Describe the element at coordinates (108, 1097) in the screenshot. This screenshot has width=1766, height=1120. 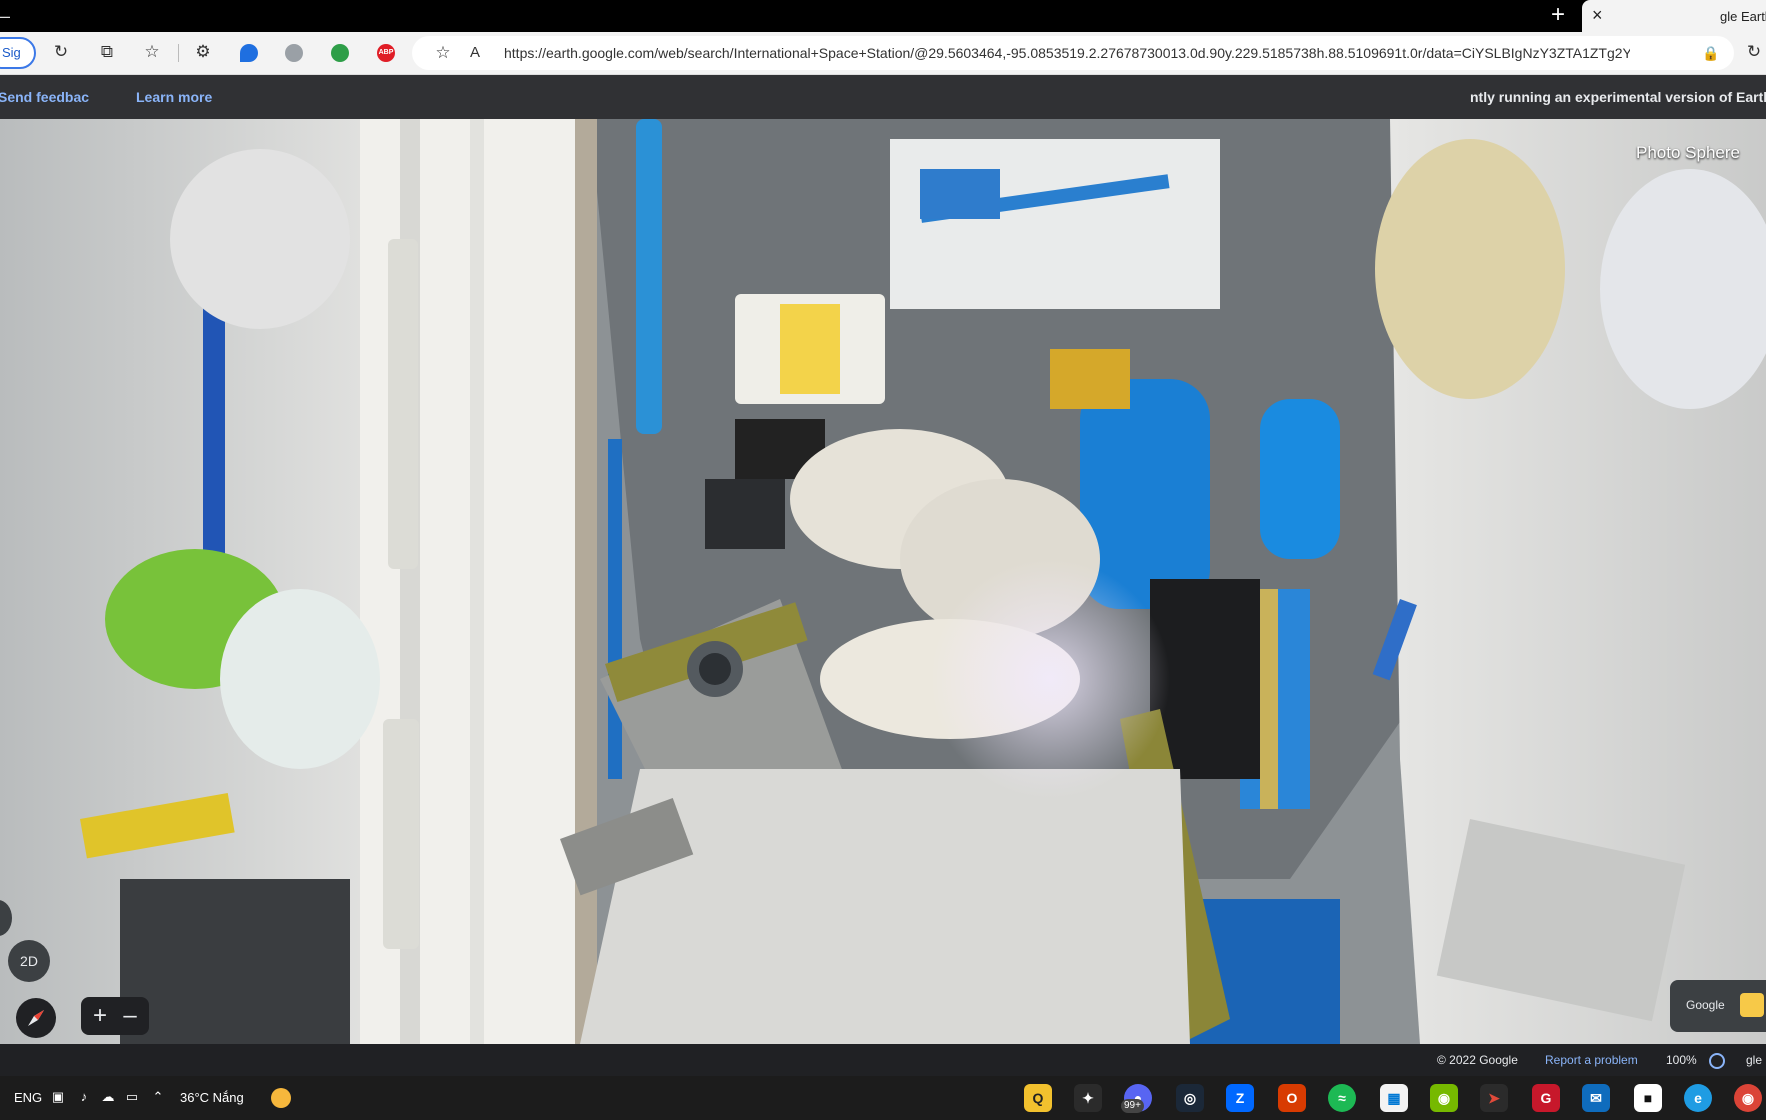
I see `cloud-icon: ☁` at that location.